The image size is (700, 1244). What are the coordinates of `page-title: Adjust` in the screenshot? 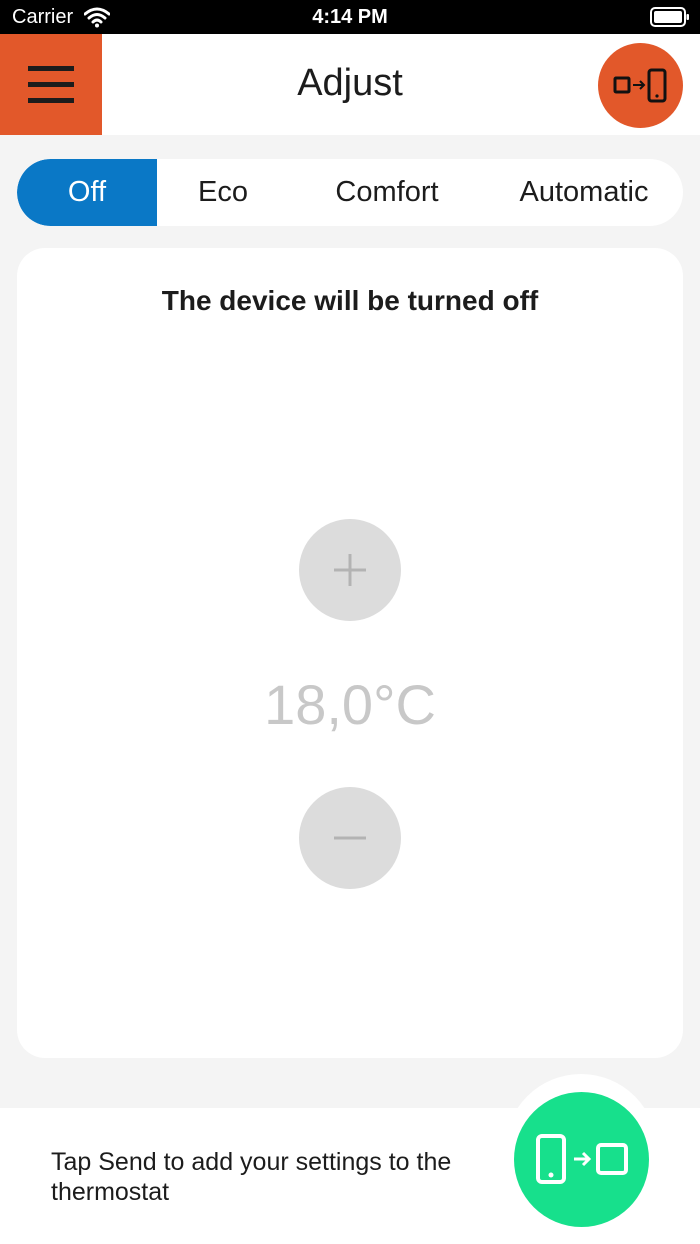 It's located at (350, 83).